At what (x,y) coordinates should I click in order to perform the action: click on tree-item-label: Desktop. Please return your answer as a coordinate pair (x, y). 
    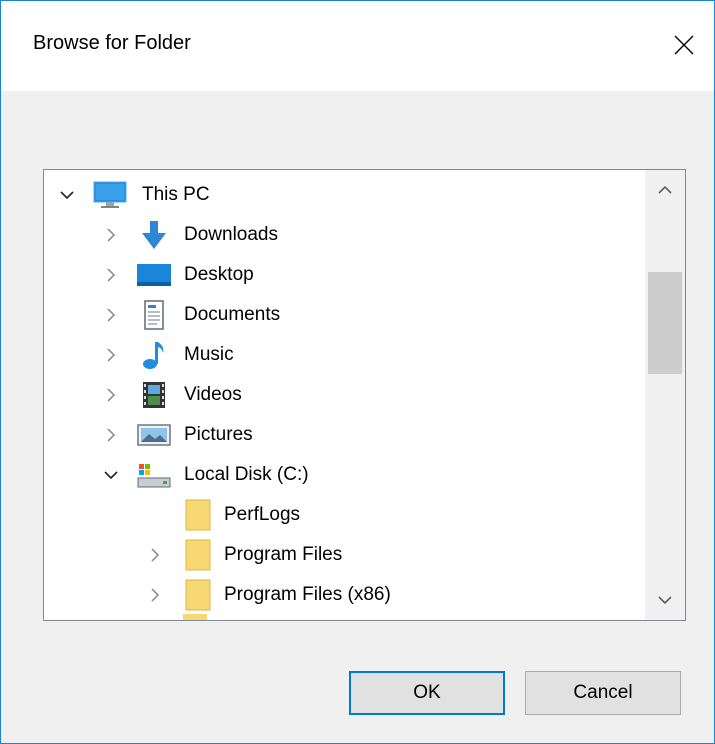
    Looking at the image, I should click on (219, 274).